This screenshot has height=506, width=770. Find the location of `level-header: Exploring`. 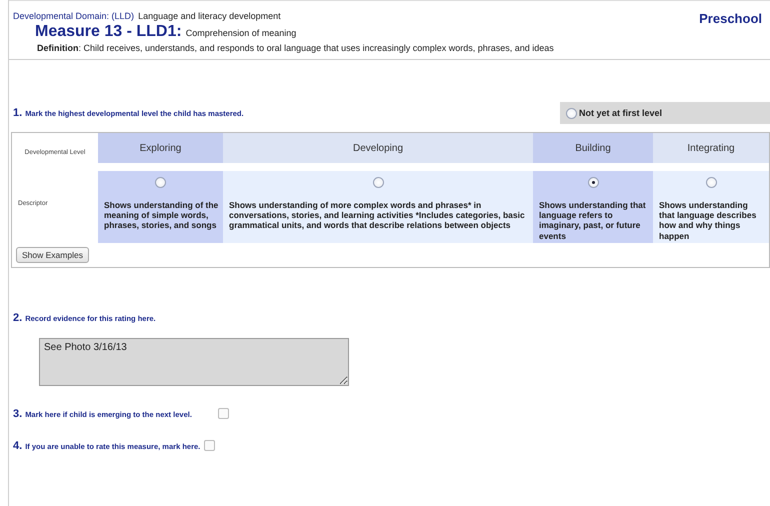

level-header: Exploring is located at coordinates (160, 148).